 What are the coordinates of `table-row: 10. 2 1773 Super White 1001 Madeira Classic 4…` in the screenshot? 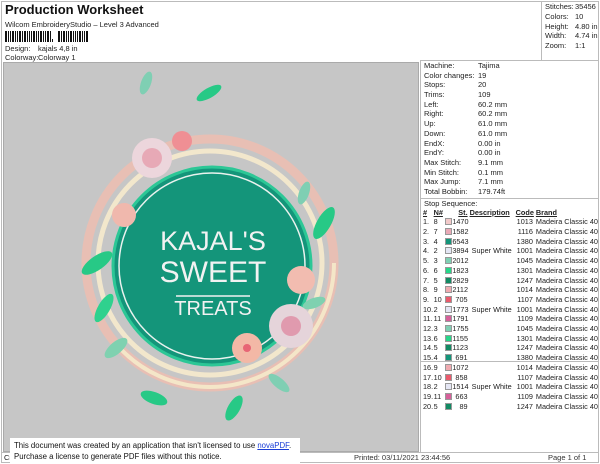 It's located at (510, 310).